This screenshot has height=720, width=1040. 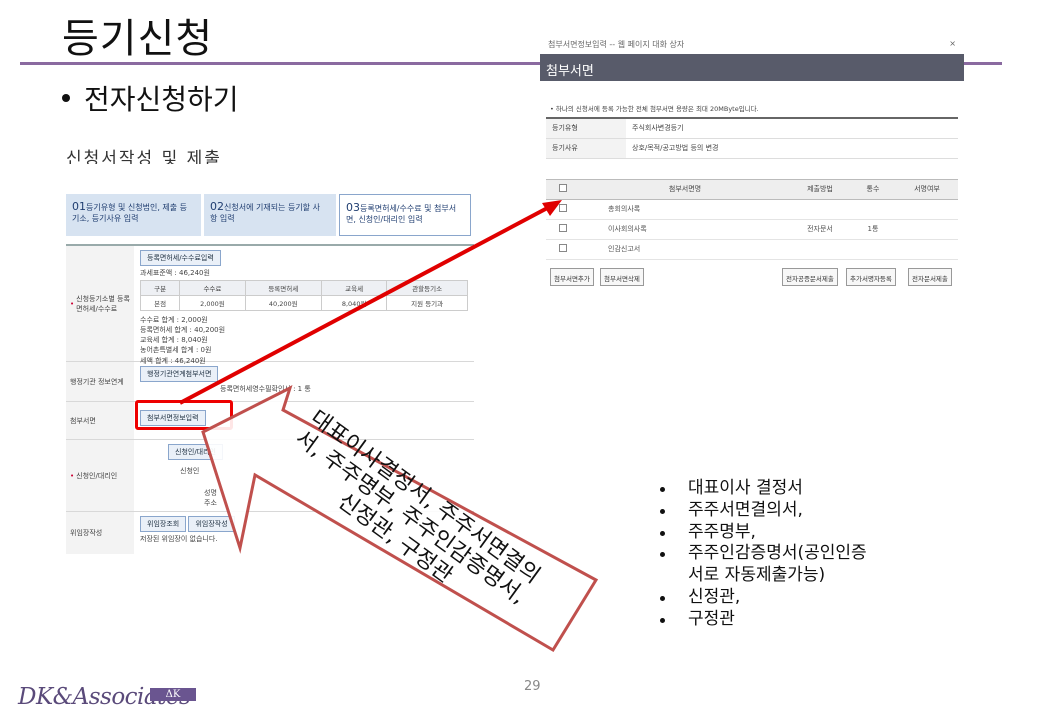 I want to click on proxy-view-button: 위임장조회, so click(x=163, y=524).